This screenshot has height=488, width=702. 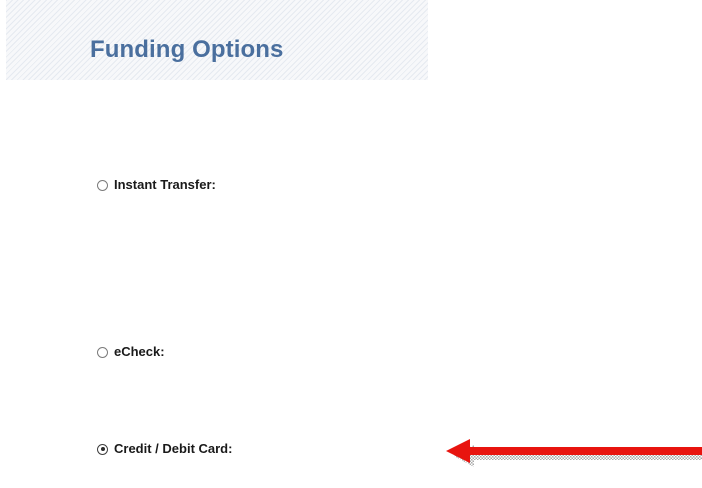 I want to click on funding-option-credit-debit-card: Credit / Debit Card:, so click(x=164, y=449).